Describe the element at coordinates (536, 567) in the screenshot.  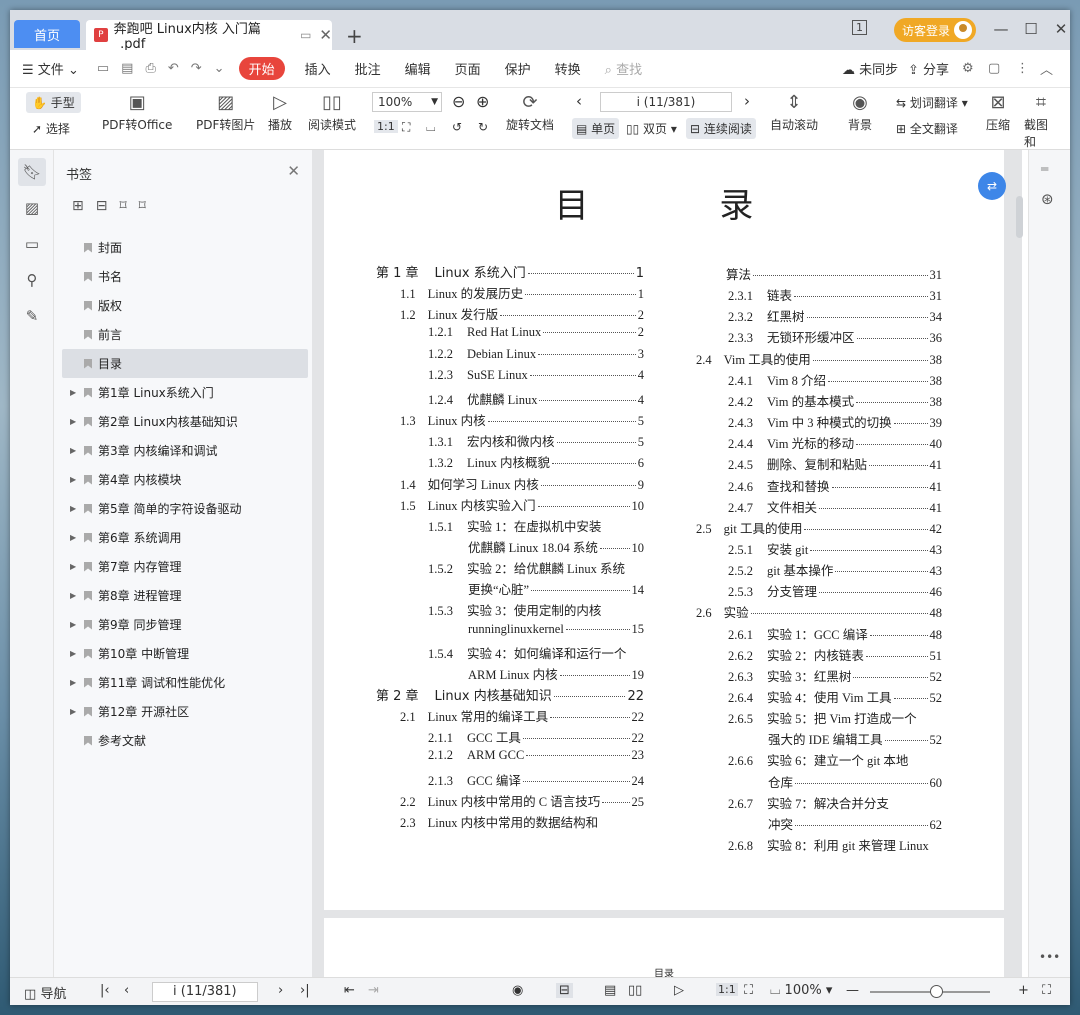
I see `toc-entry: 1.5.2 实验 2：给优麒麟 Linux 系统` at that location.